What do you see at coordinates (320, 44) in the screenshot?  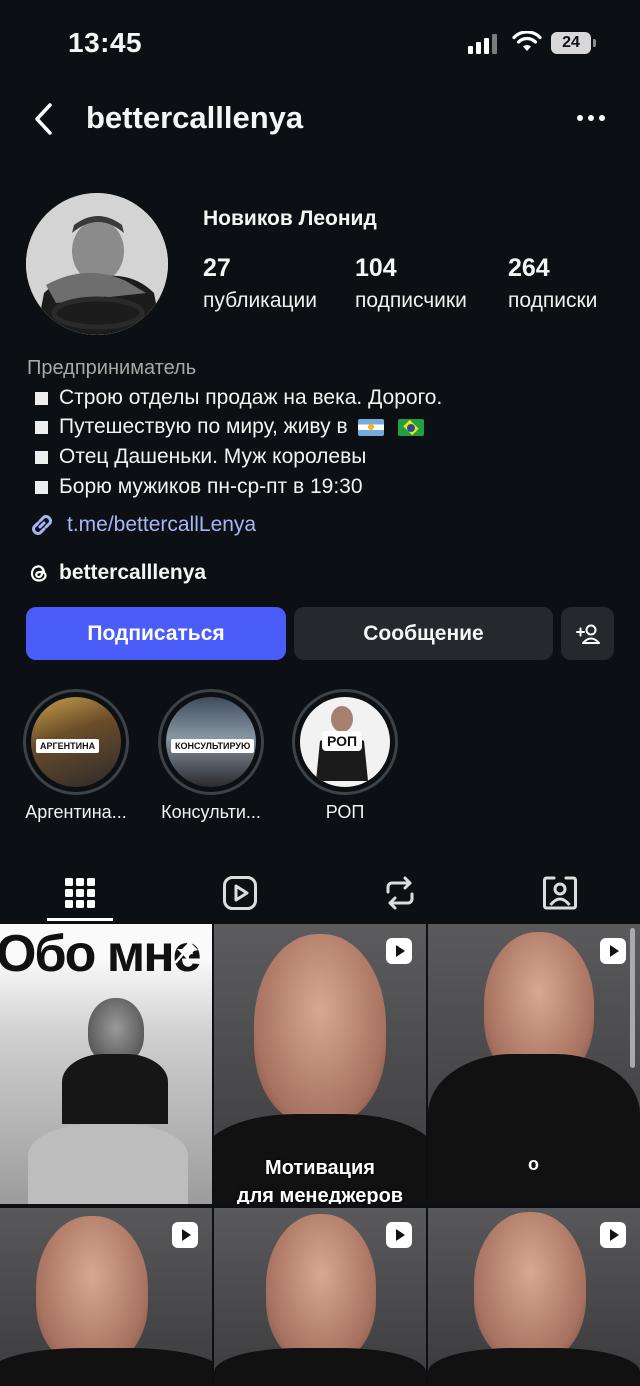 I see `status-bar: 13:45 24` at bounding box center [320, 44].